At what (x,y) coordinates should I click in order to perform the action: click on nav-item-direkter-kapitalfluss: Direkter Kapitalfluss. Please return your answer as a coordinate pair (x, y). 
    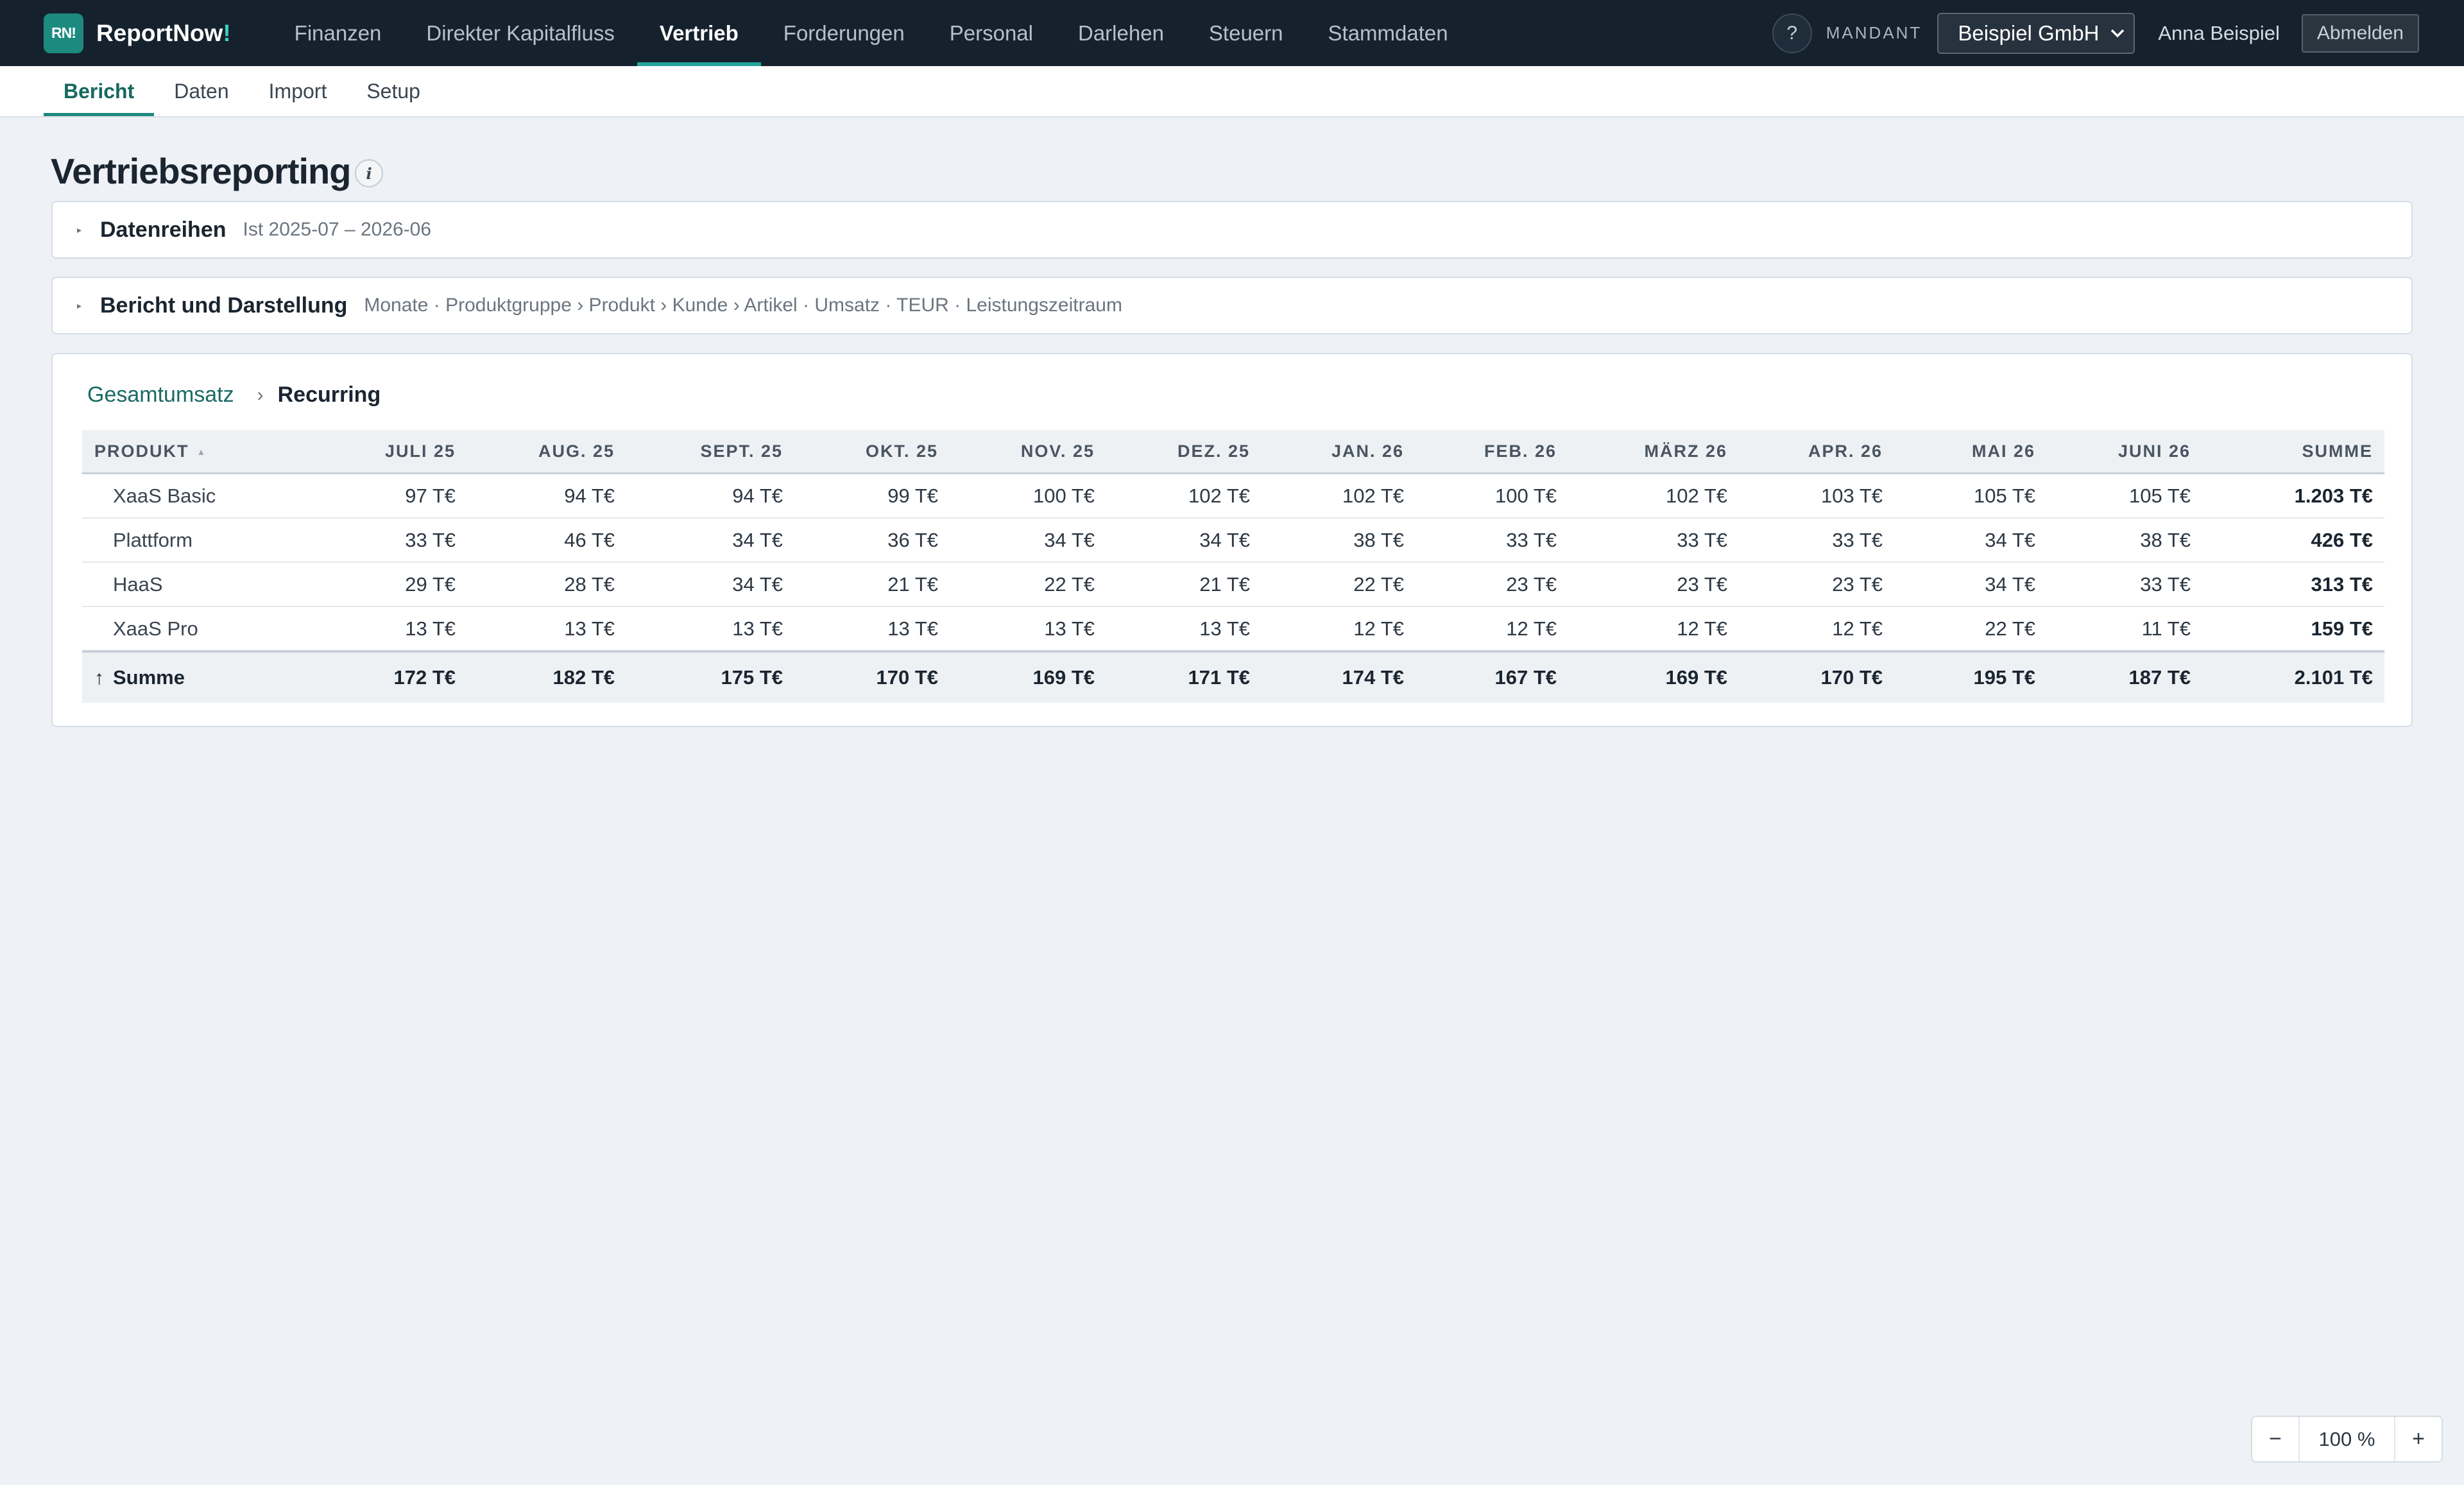
    Looking at the image, I should click on (520, 33).